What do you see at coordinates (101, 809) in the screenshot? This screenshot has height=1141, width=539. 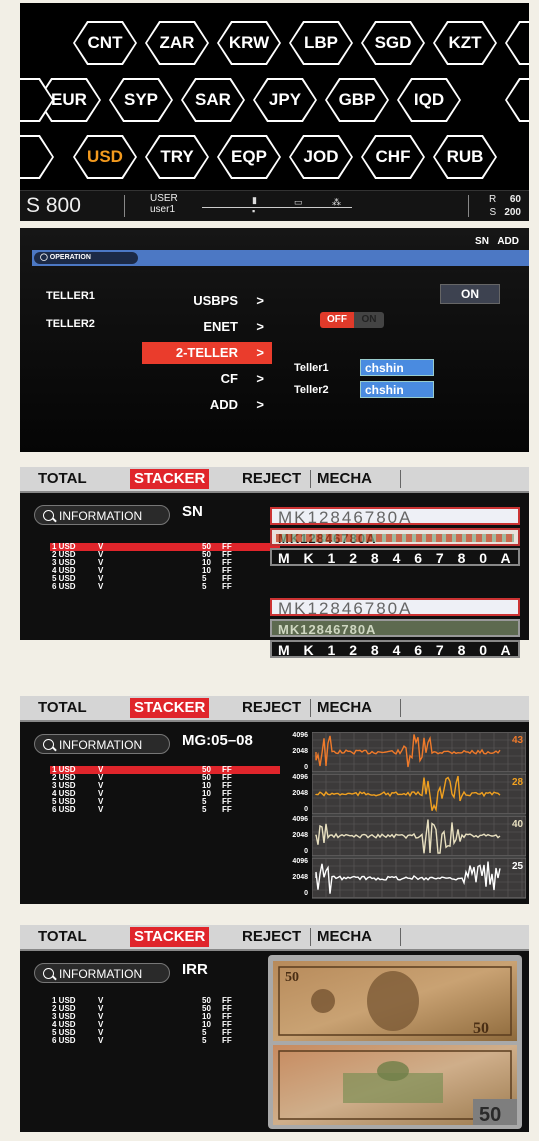 I see `row-mark: V` at bounding box center [101, 809].